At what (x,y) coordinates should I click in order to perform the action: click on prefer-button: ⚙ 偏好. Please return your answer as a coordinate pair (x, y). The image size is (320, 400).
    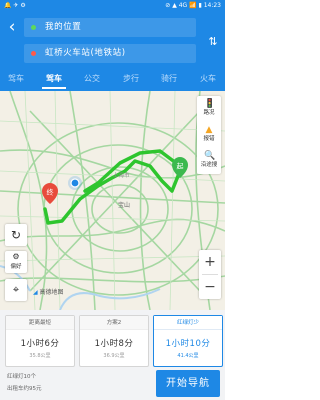
    Looking at the image, I should click on (16, 262).